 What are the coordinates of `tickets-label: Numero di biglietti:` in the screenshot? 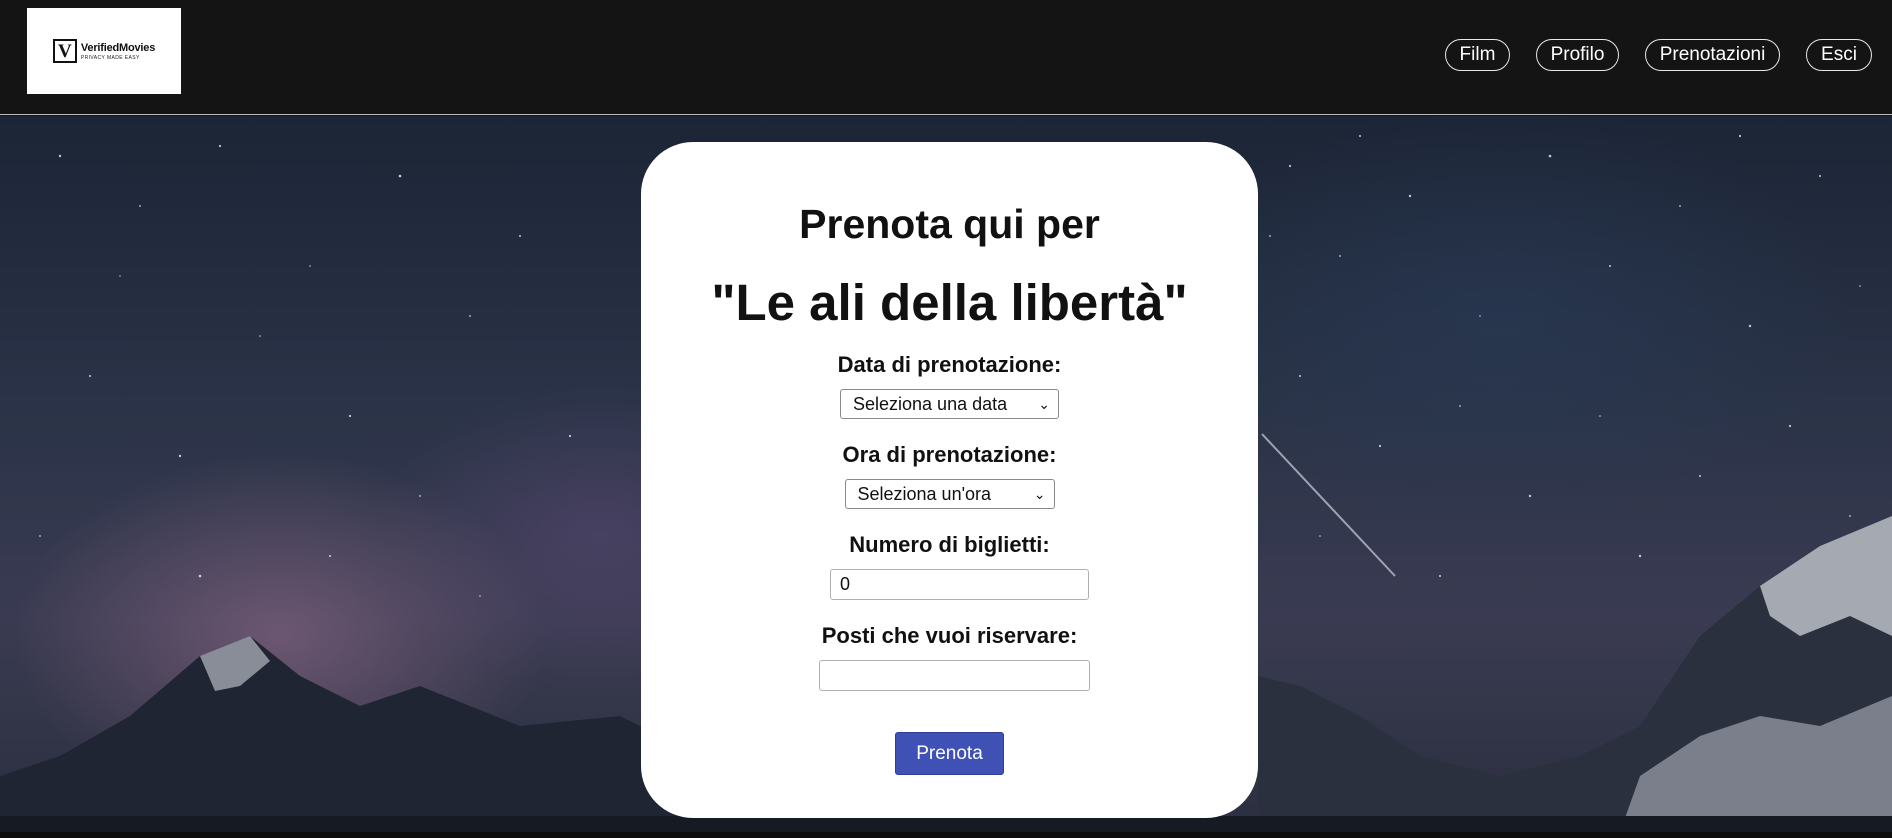 It's located at (949, 544).